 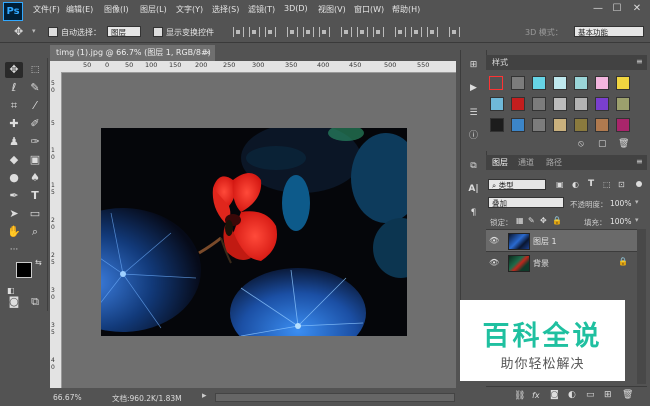 What do you see at coordinates (378, 32) in the screenshot?
I see `distribute-bottom-icon` at bounding box center [378, 32].